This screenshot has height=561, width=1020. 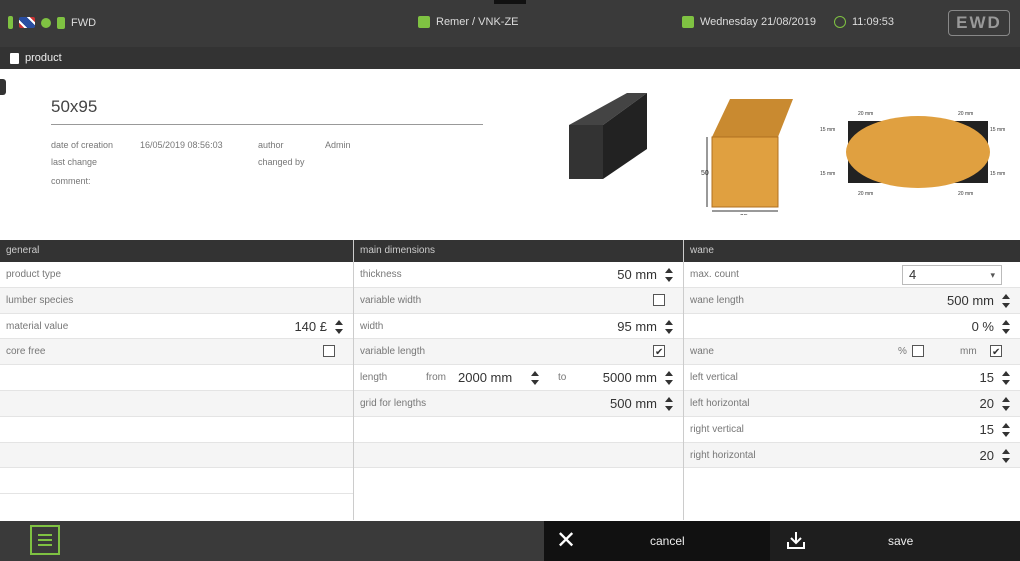 I want to click on last-change-label: last change, so click(x=74, y=162).